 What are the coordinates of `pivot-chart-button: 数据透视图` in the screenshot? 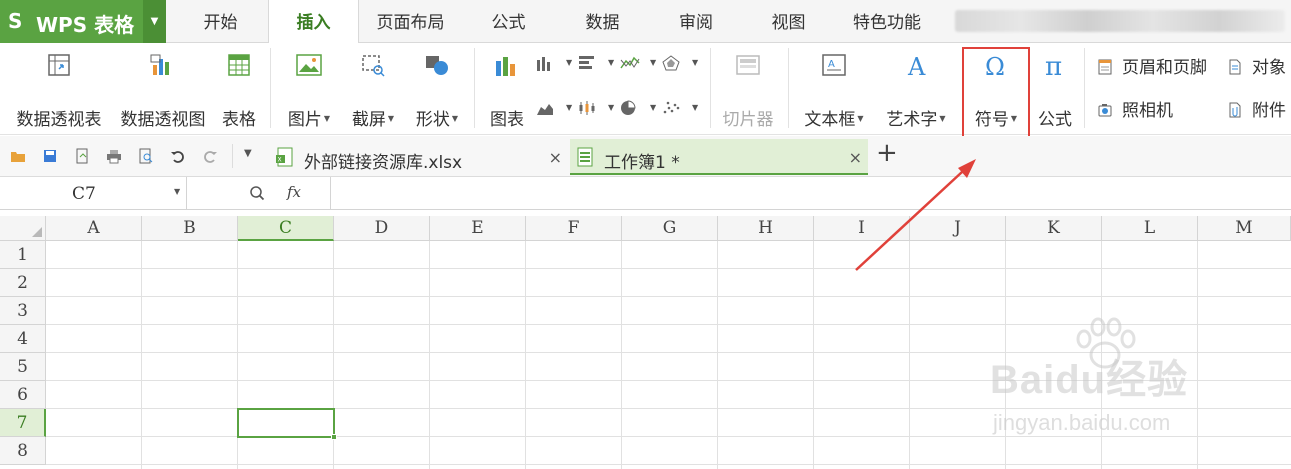 It's located at (163, 93).